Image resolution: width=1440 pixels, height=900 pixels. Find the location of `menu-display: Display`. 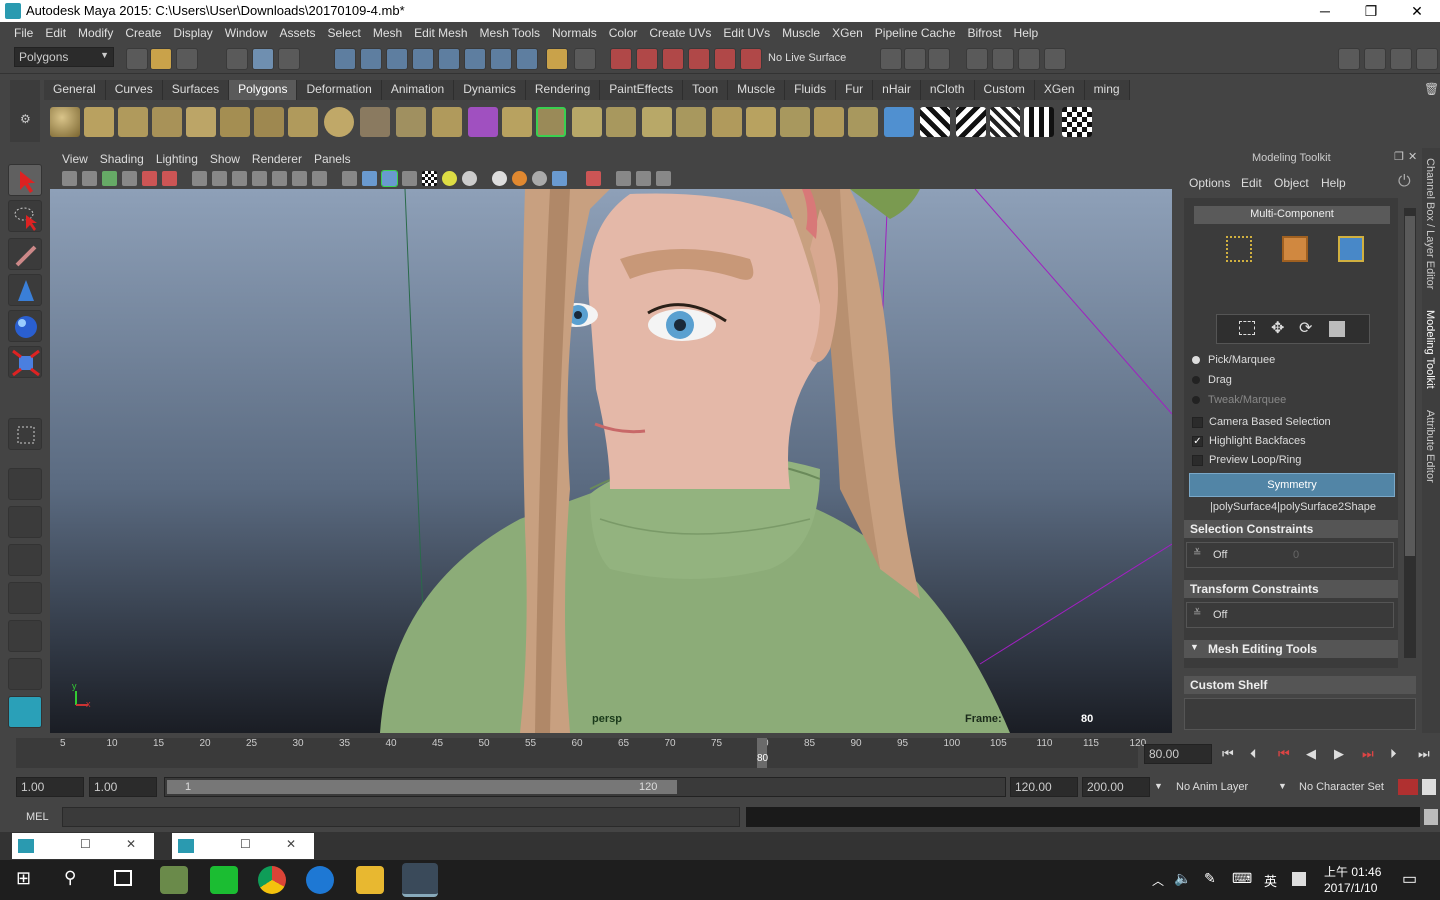

menu-display: Display is located at coordinates (192, 33).